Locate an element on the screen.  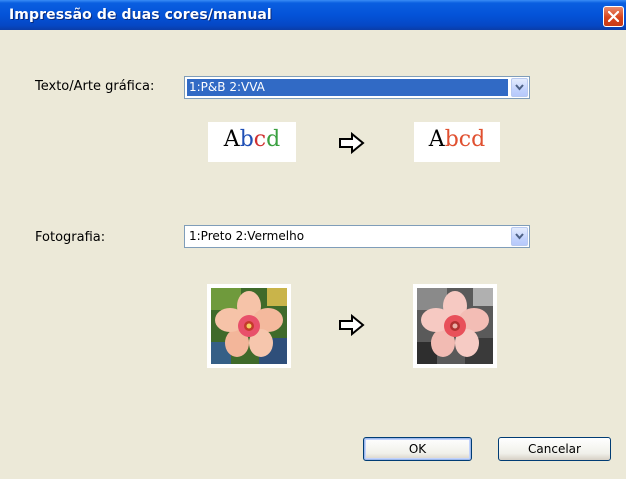
text-sample-after: Abcd is located at coordinates (457, 142).